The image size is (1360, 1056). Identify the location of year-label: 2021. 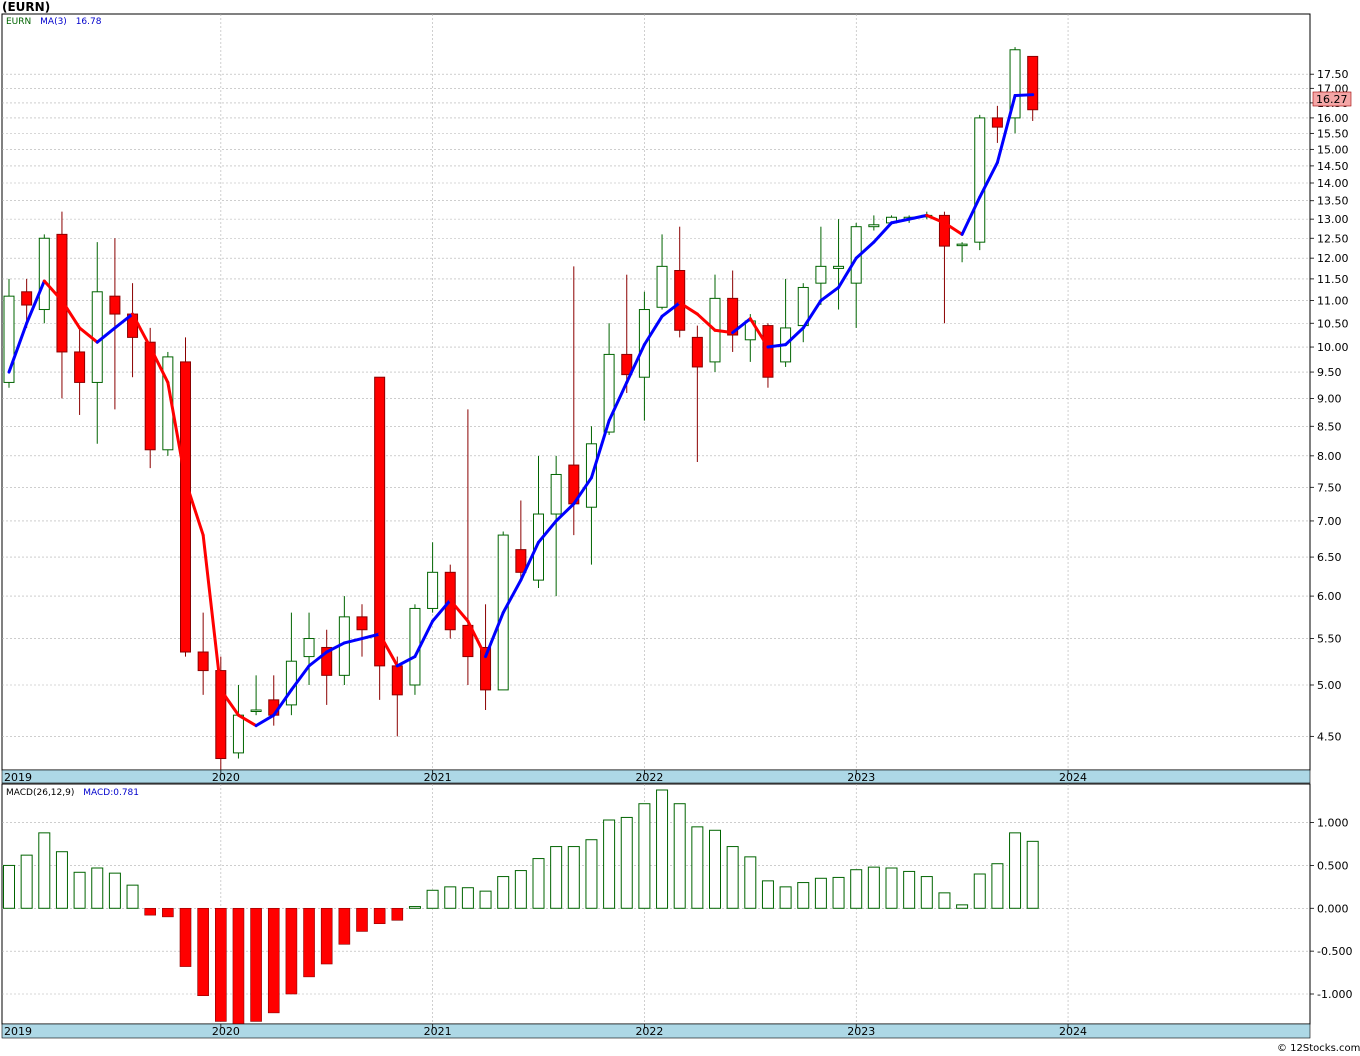
(438, 1031).